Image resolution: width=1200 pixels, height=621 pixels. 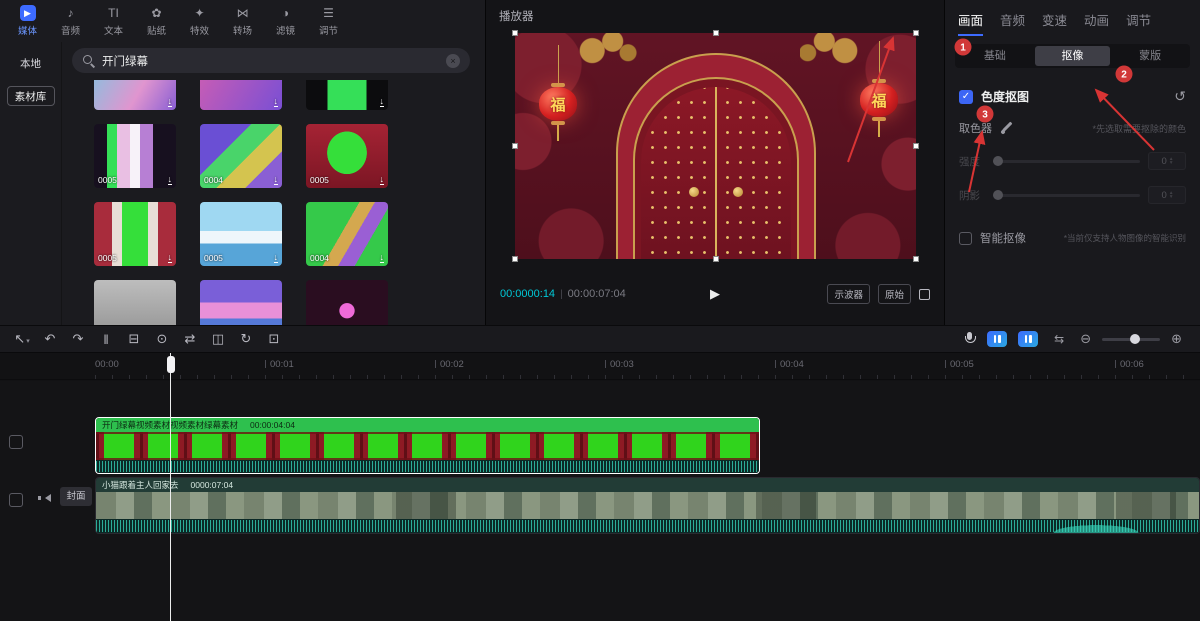 I want to click on reverse-icon: ⇄, so click(x=190, y=339).